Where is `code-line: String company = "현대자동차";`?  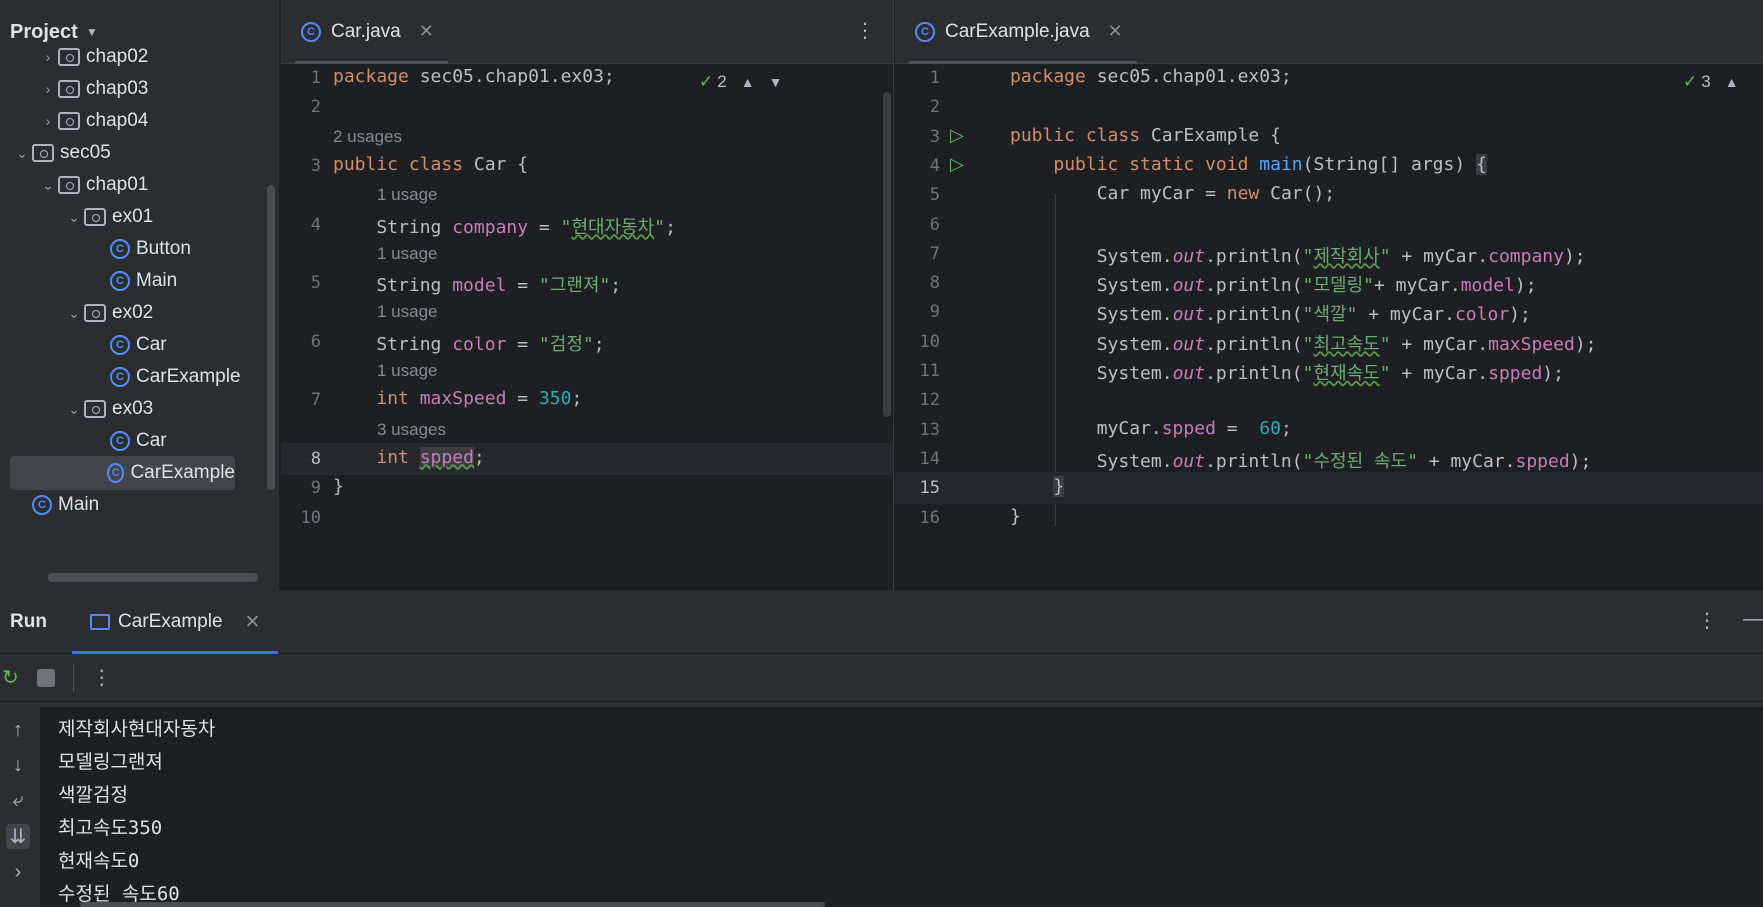 code-line: String company = "현대자동차"; is located at coordinates (504, 226).